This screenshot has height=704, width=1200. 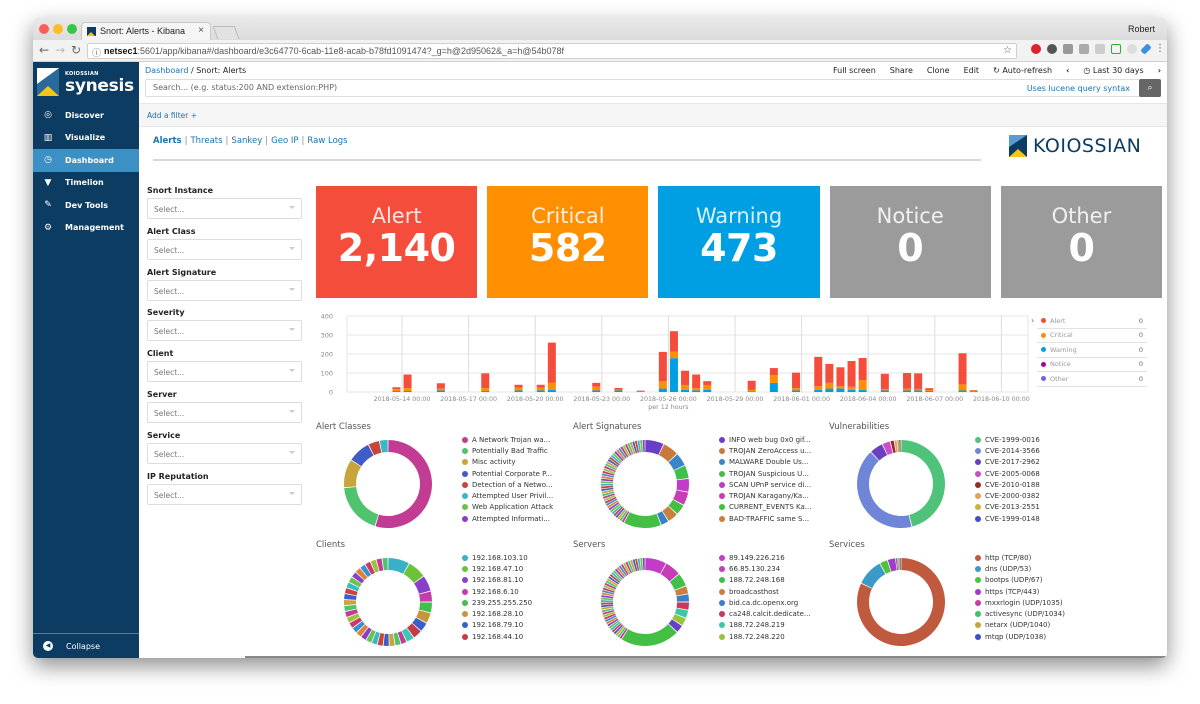 What do you see at coordinates (44, 50) in the screenshot?
I see `back-arrow-icon: ←` at bounding box center [44, 50].